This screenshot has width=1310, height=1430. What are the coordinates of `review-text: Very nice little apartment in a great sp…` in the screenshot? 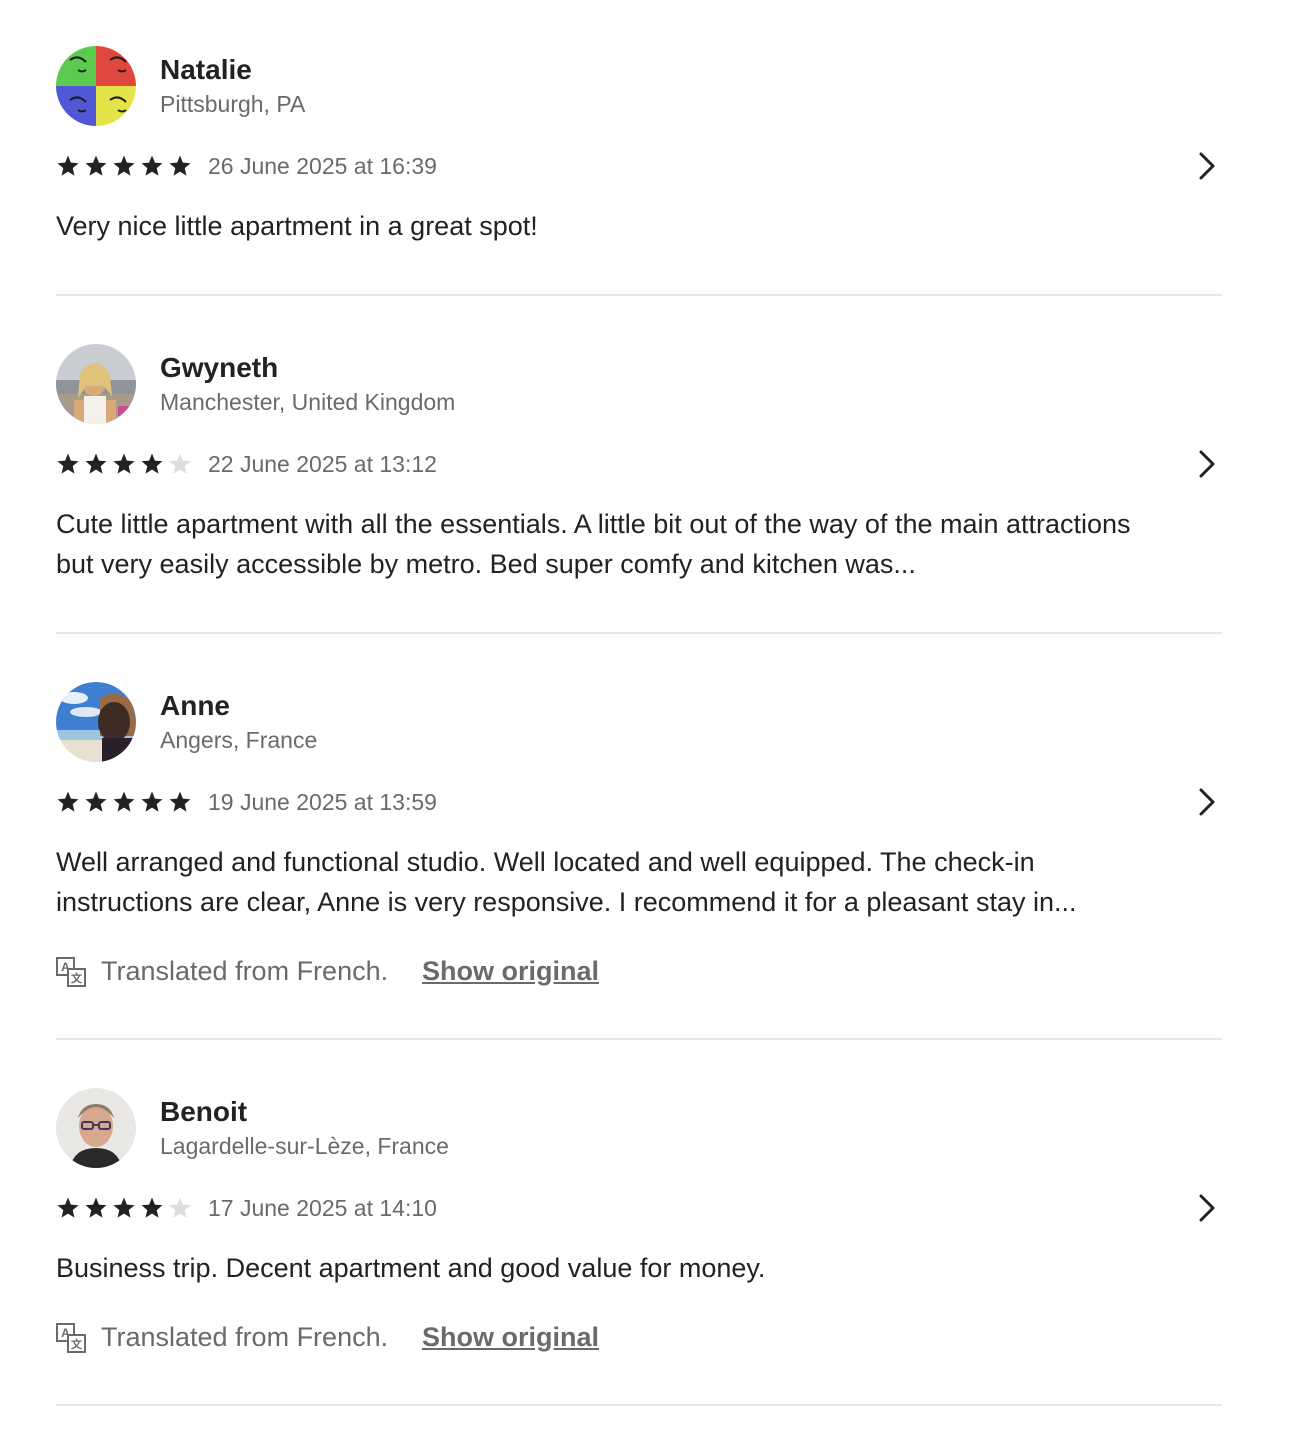 It's located at (297, 226).